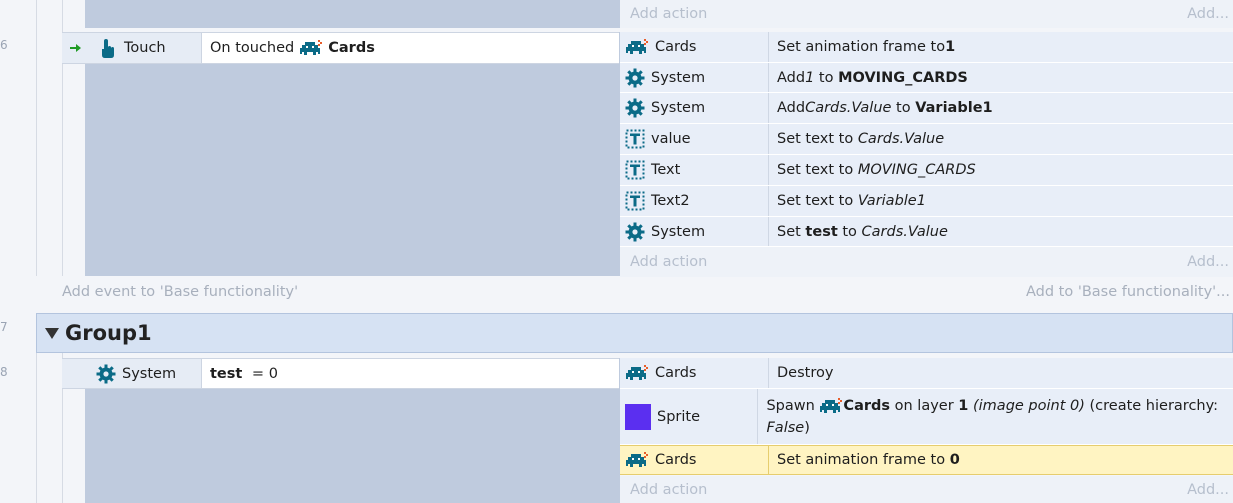  I want to click on action-param: 0, so click(954, 460).